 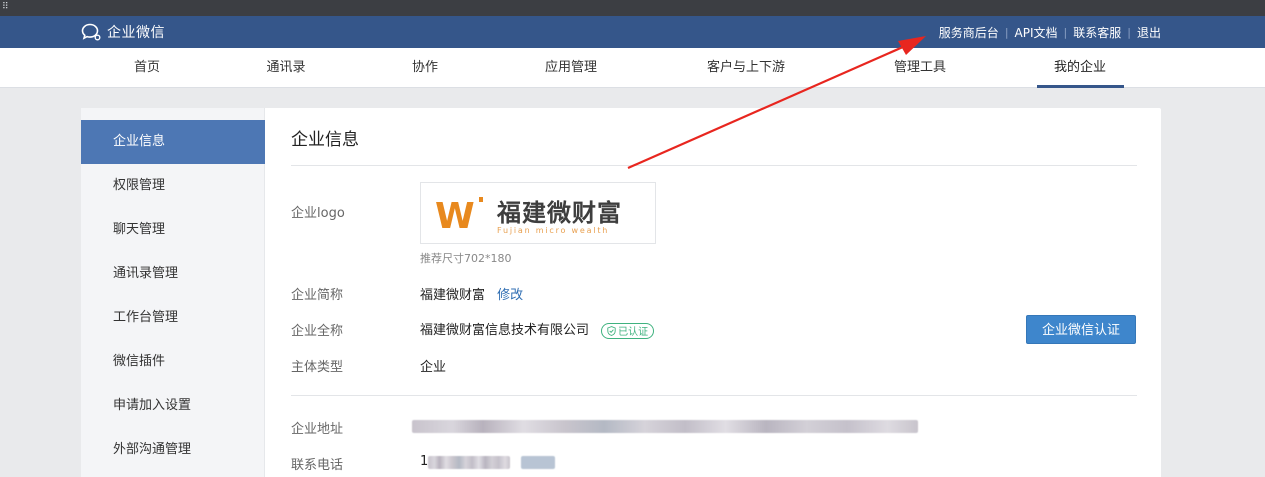 I want to click on nav-tab-collaboration: 协作, so click(x=425, y=68).